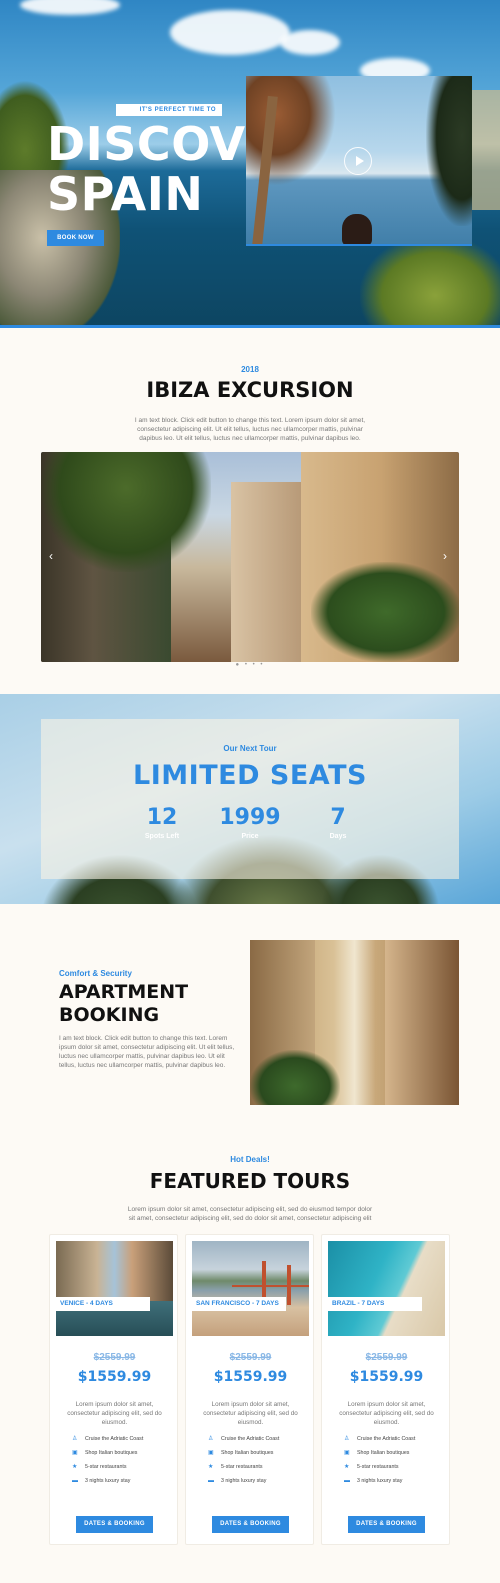 Image resolution: width=500 pixels, height=1583 pixels. I want to click on play-icon, so click(358, 161).